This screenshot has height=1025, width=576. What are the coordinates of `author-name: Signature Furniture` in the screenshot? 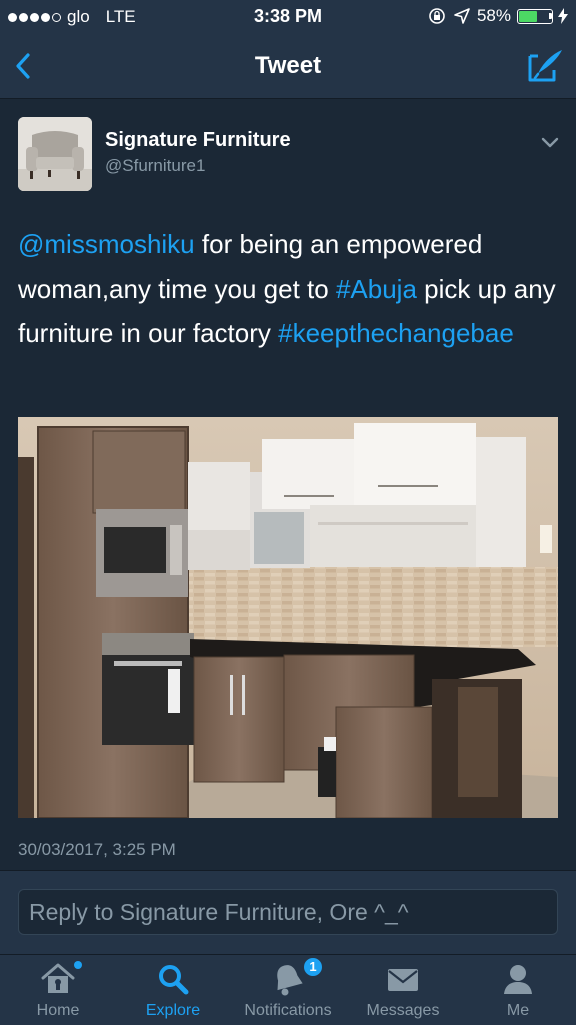 It's located at (198, 140).